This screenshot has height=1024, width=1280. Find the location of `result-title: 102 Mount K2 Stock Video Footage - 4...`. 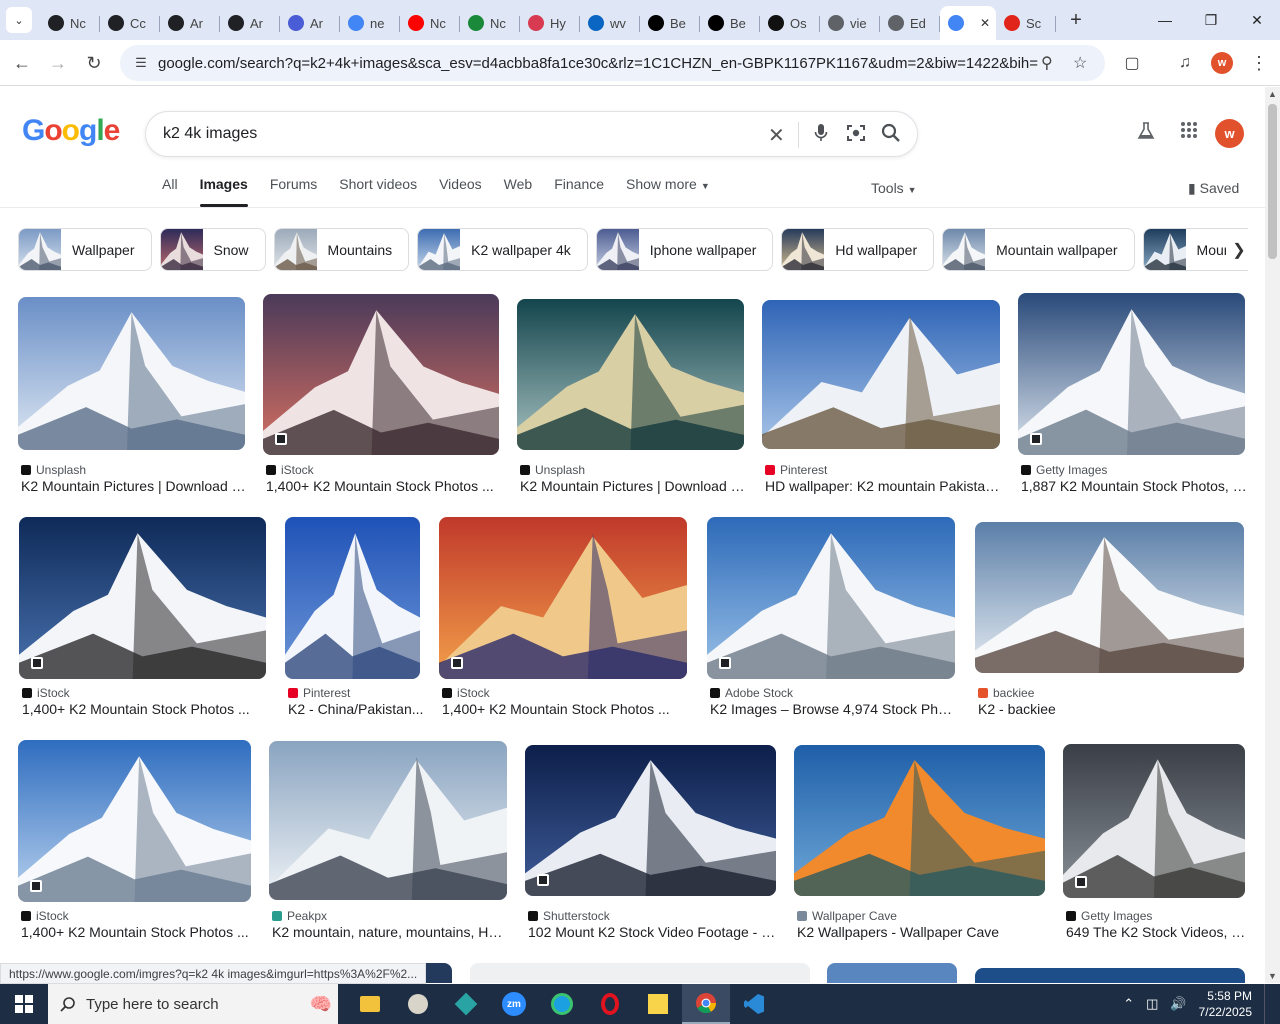

result-title: 102 Mount K2 Stock Video Footage - 4... is located at coordinates (653, 932).